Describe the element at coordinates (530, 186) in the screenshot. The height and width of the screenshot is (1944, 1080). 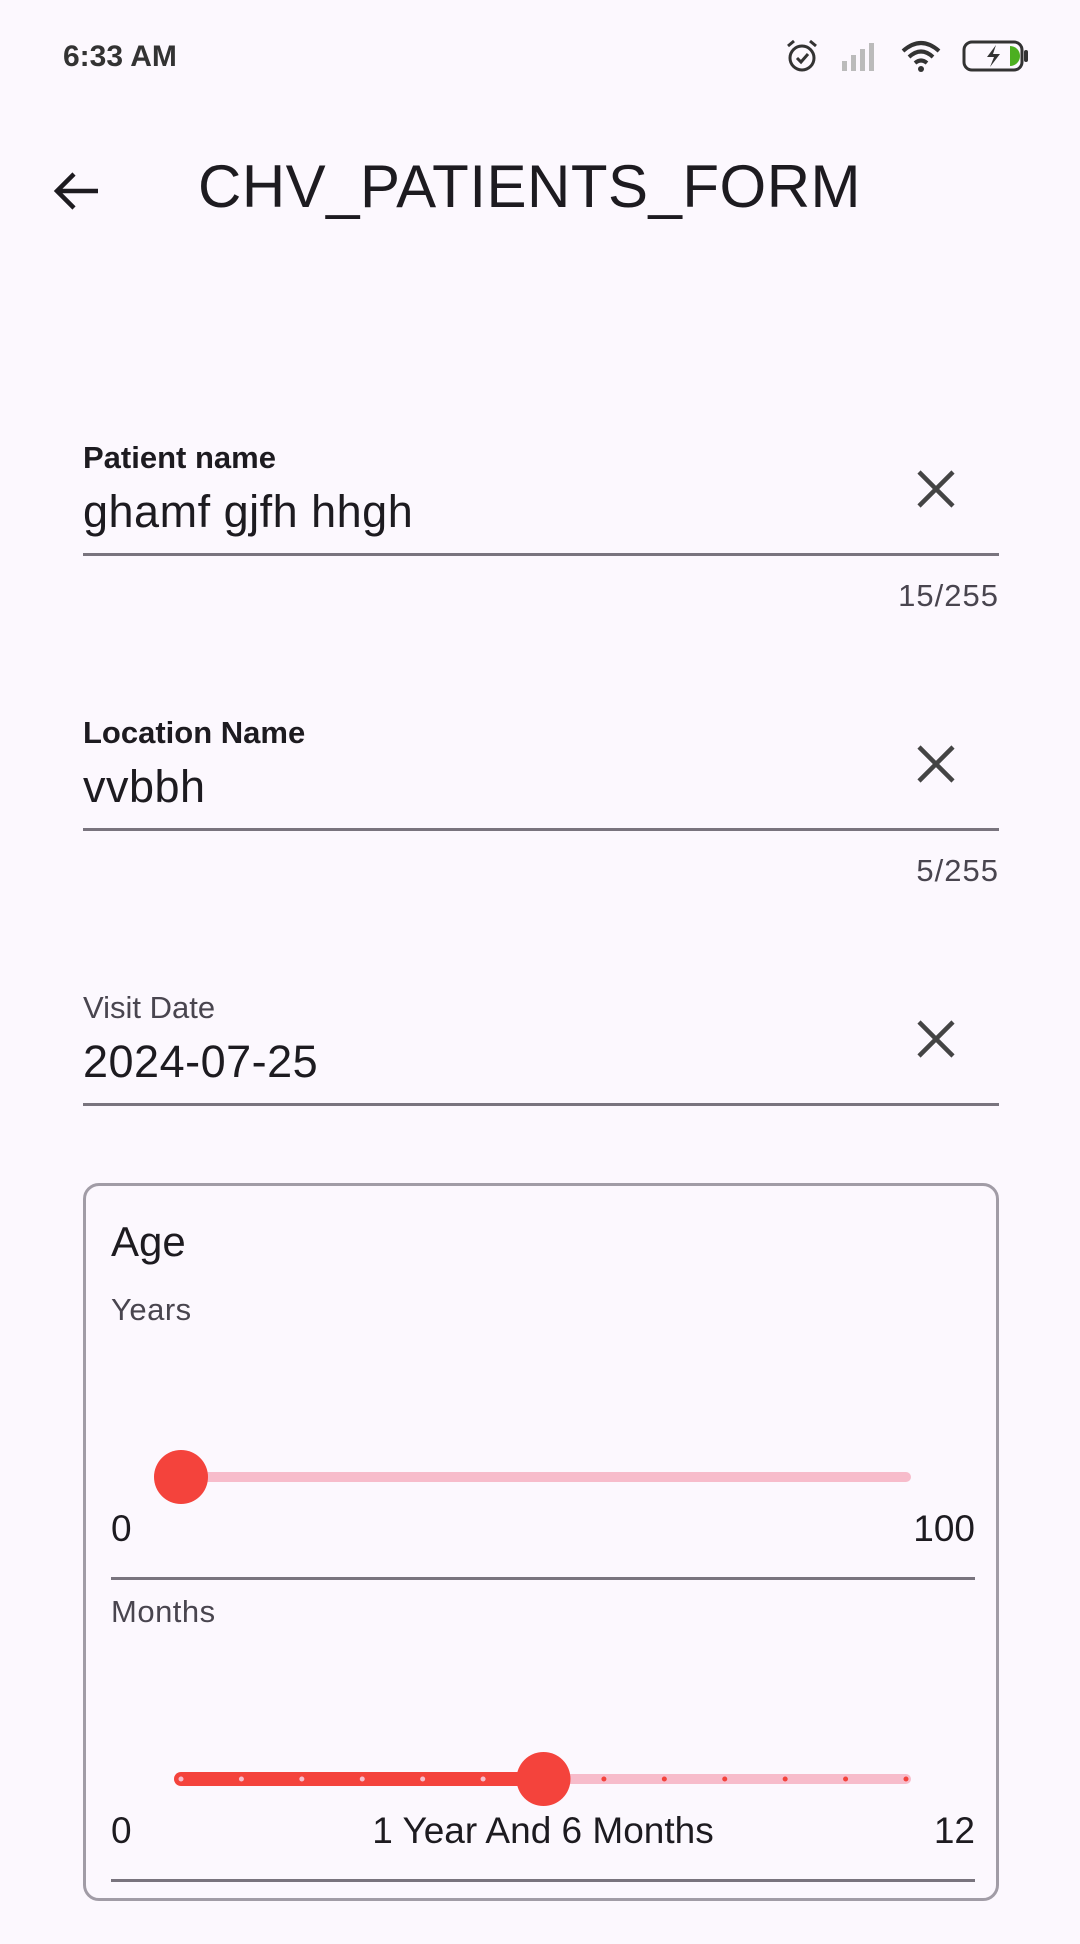
I see `page-title: CHV_PATIENTS_FORM` at that location.